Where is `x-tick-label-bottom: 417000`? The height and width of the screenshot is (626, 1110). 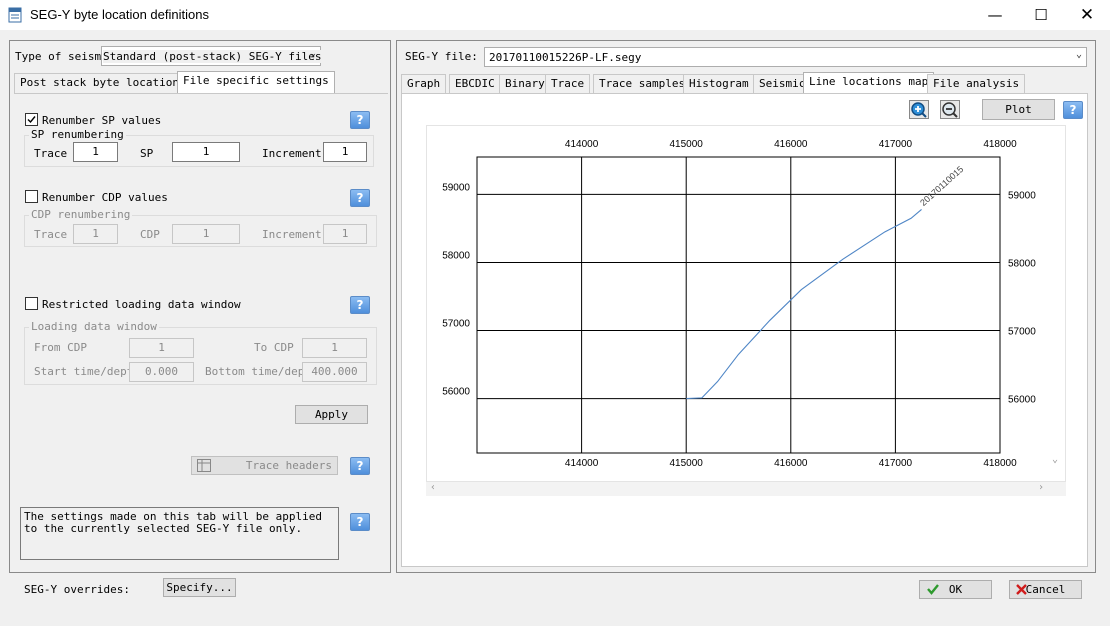 x-tick-label-bottom: 417000 is located at coordinates (896, 463).